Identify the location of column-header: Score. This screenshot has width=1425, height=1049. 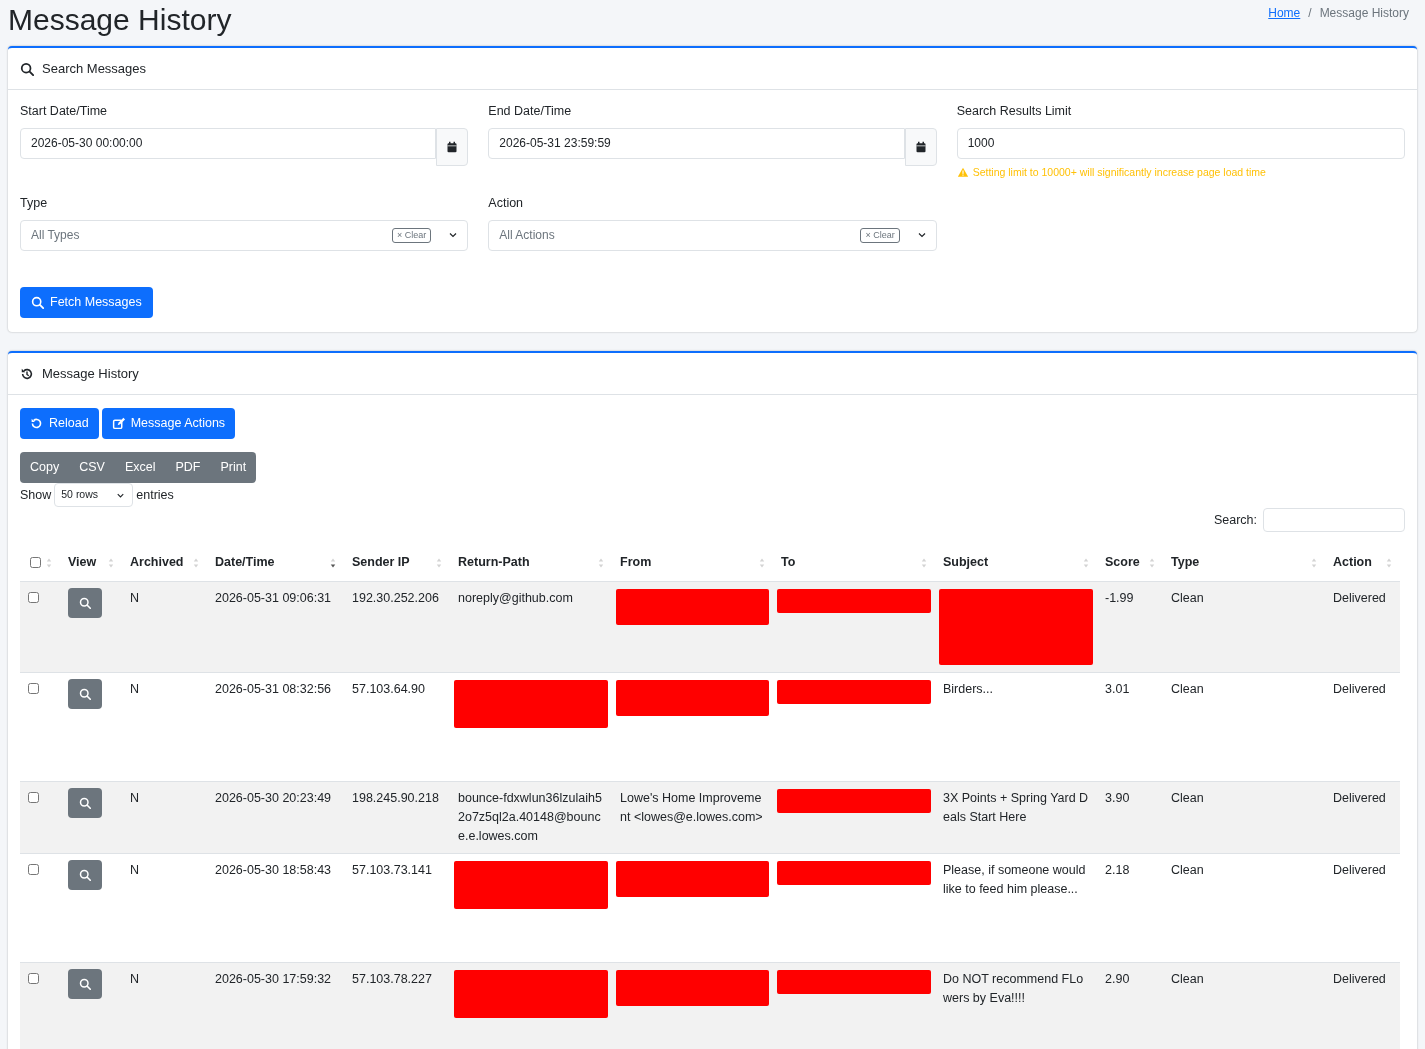
(1122, 563).